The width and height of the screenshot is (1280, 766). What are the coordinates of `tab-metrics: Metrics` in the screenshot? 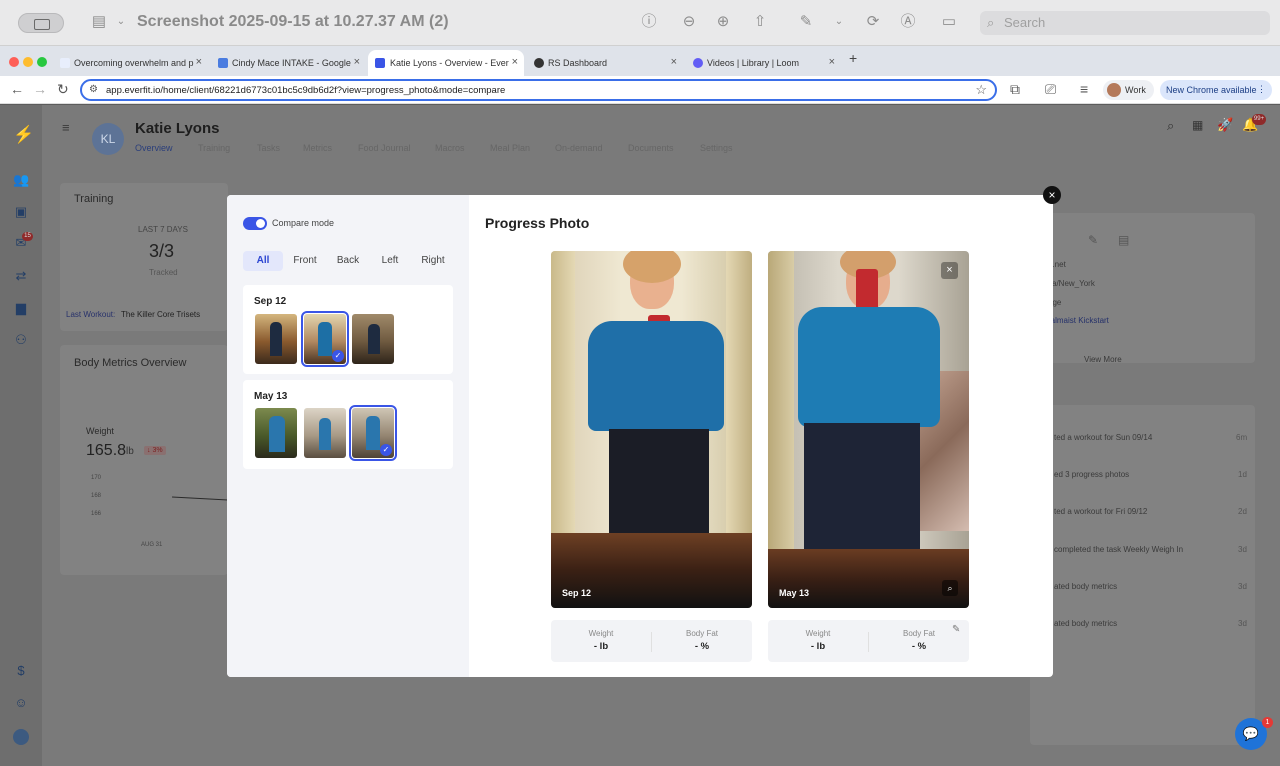 It's located at (317, 148).